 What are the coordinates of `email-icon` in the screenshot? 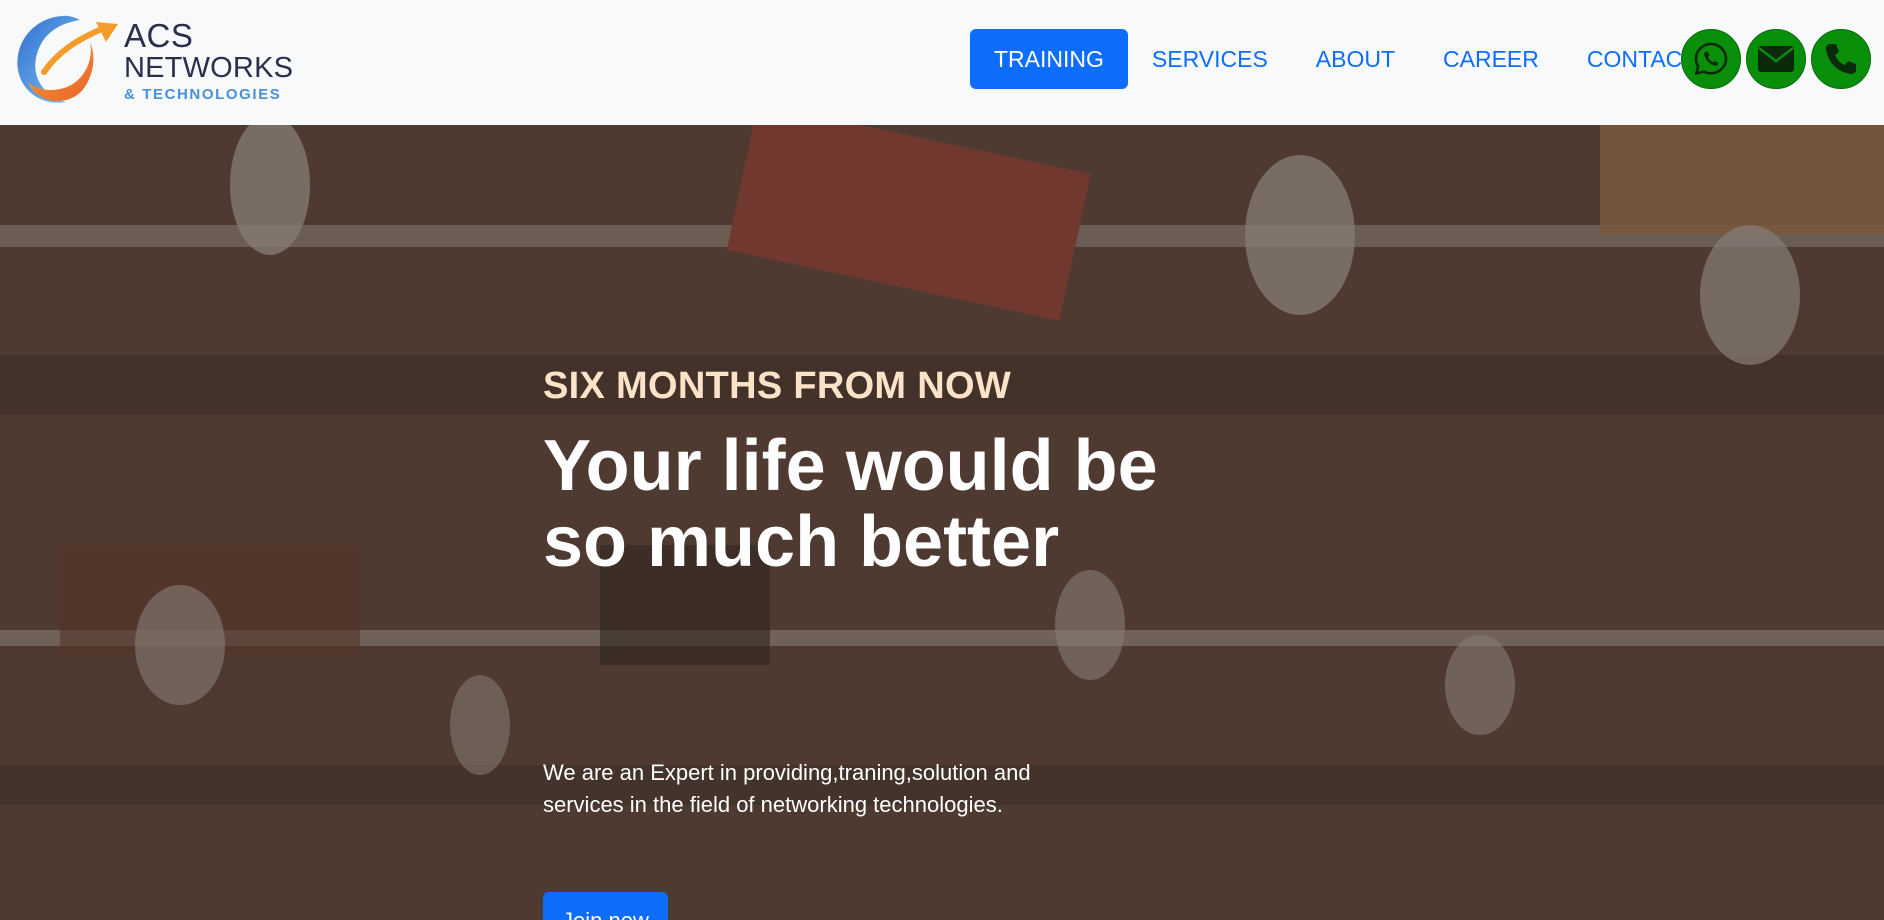 It's located at (1776, 59).